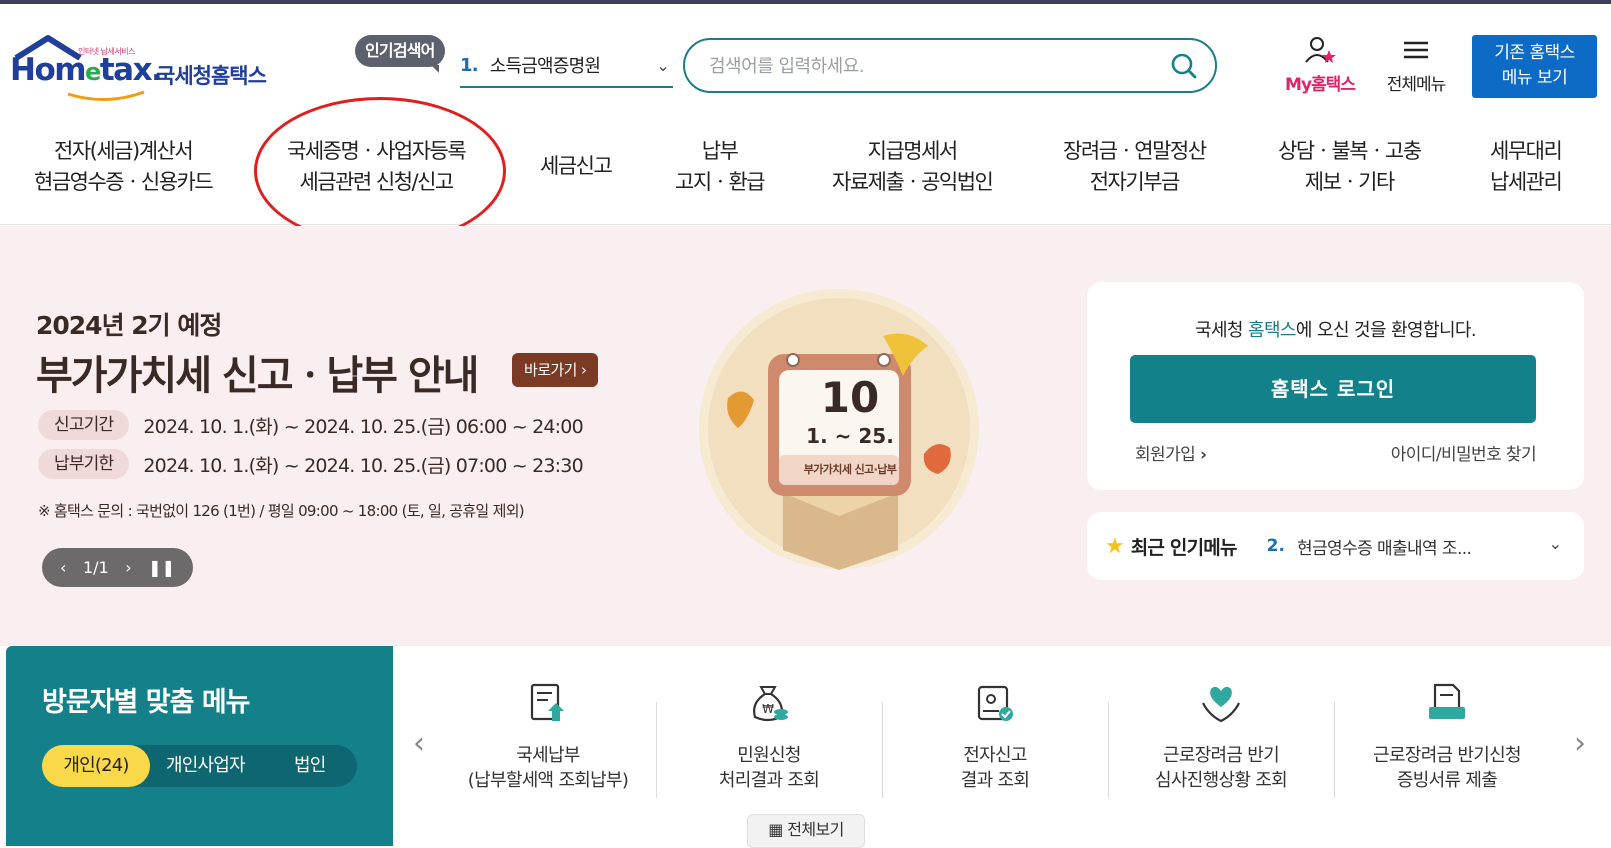 The image size is (1611, 848). I want to click on legacy-menu-line2: 메뉴 보기, so click(1534, 78).